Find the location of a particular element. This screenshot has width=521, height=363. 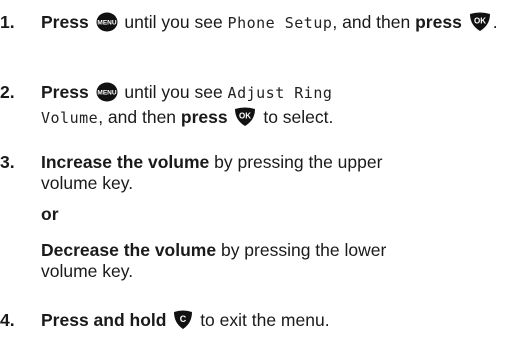

lcd-text: Adjust Ring is located at coordinates (280, 93).